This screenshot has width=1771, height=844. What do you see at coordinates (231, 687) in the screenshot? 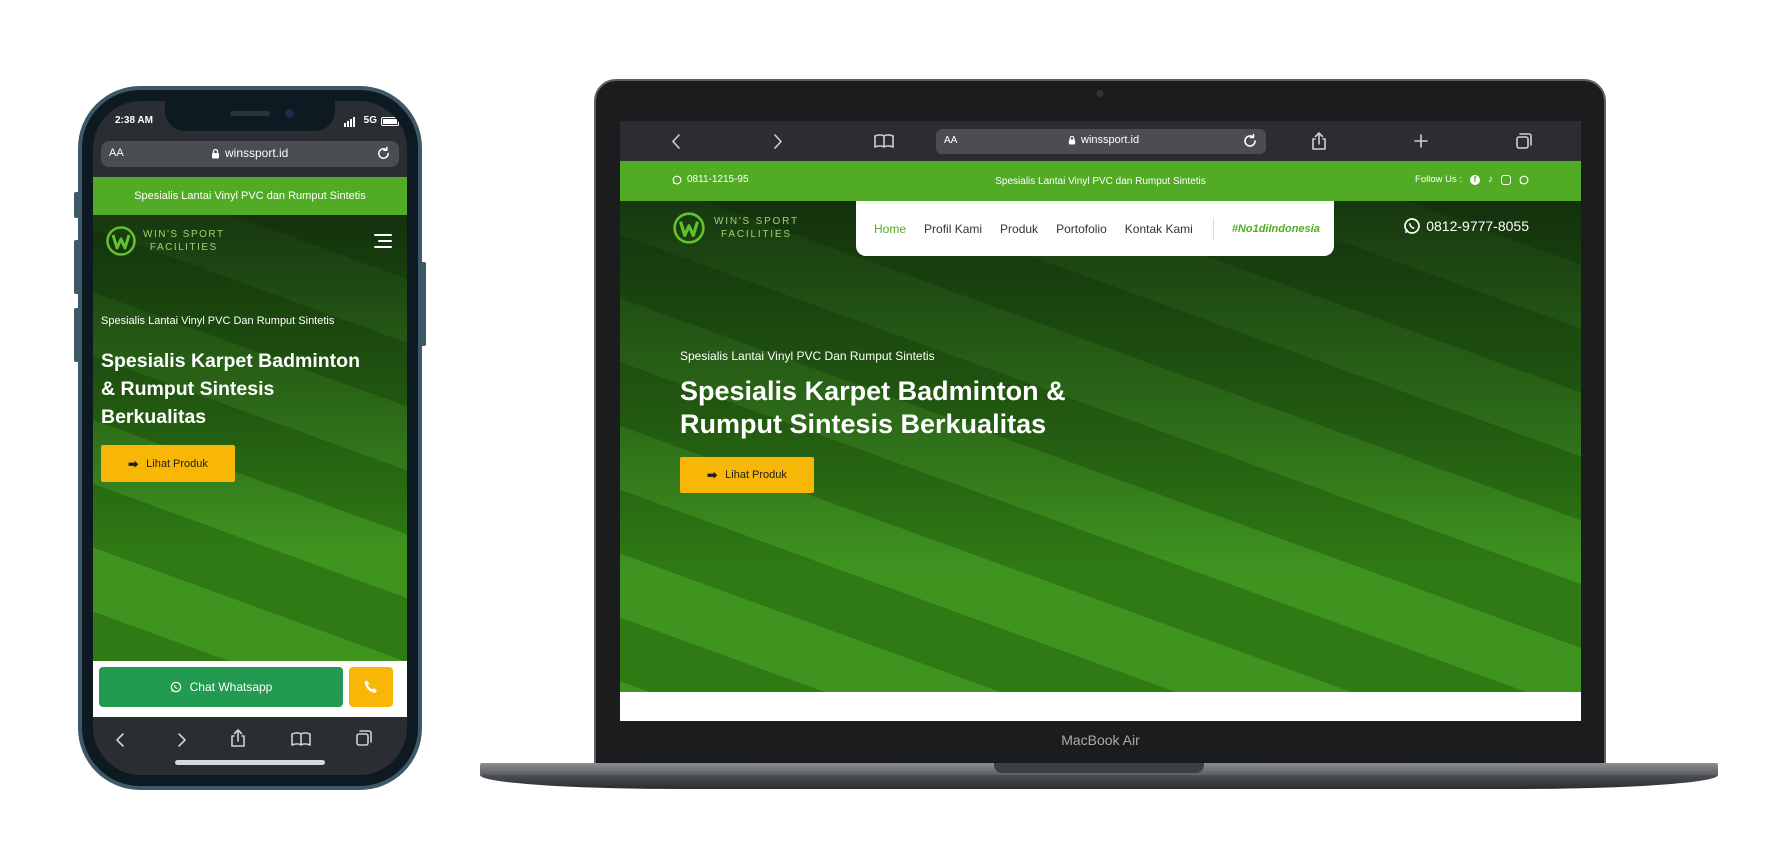
I see `chat-whatsapp-label: Chat Whatsapp` at bounding box center [231, 687].